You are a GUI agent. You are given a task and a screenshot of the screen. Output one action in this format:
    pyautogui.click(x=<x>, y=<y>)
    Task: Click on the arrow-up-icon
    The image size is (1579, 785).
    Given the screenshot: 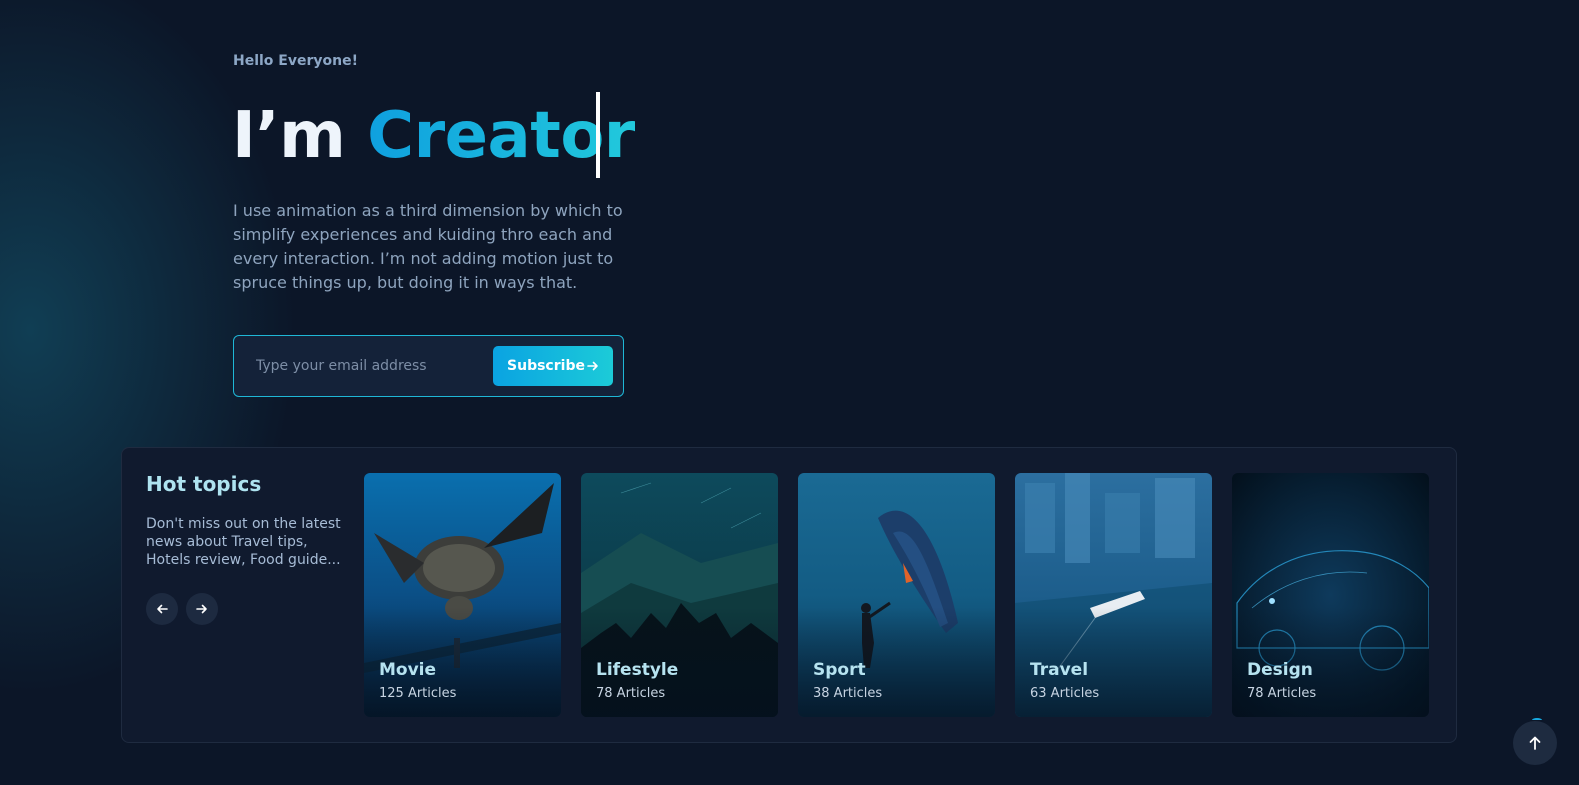 What is the action you would take?
    pyautogui.click(x=1535, y=743)
    